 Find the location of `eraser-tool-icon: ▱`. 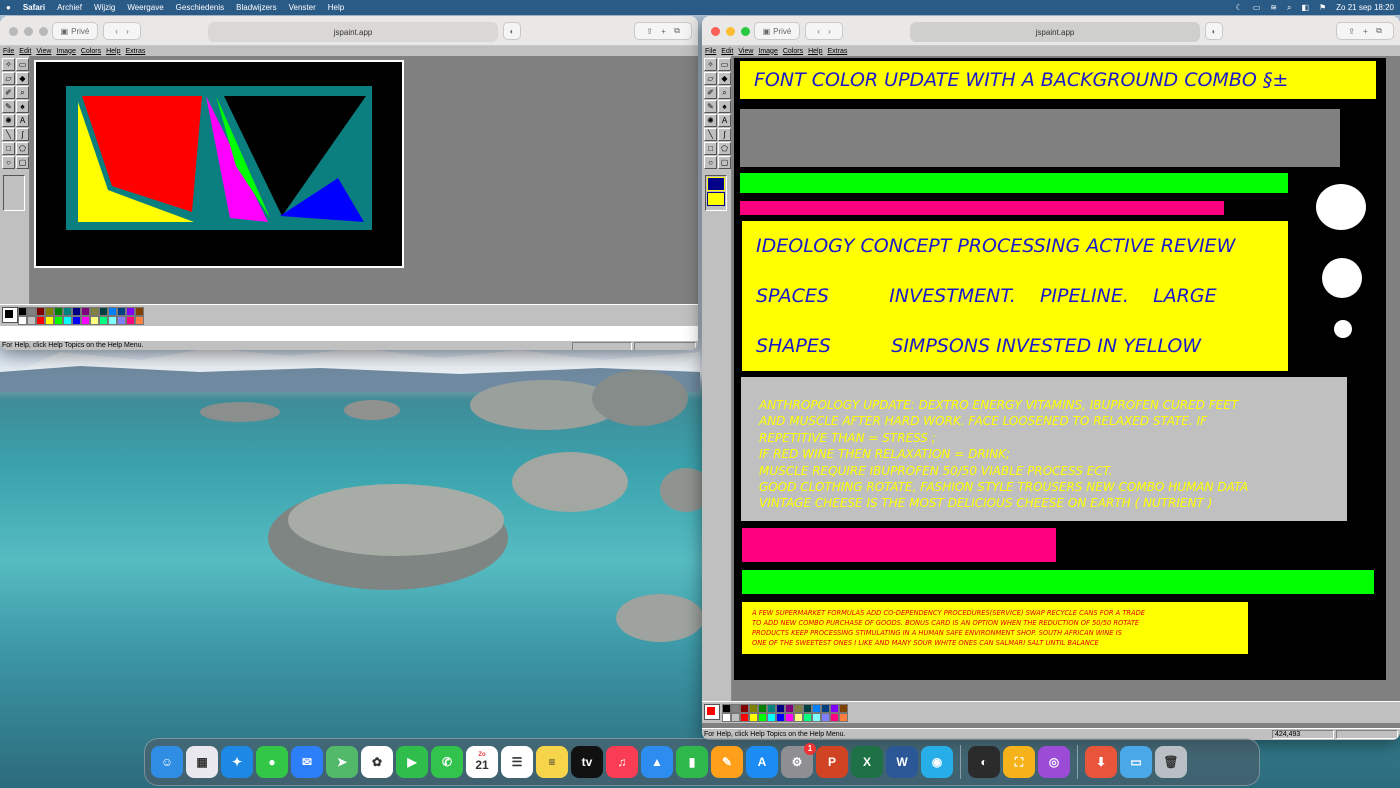

eraser-tool-icon: ▱ is located at coordinates (710, 78).